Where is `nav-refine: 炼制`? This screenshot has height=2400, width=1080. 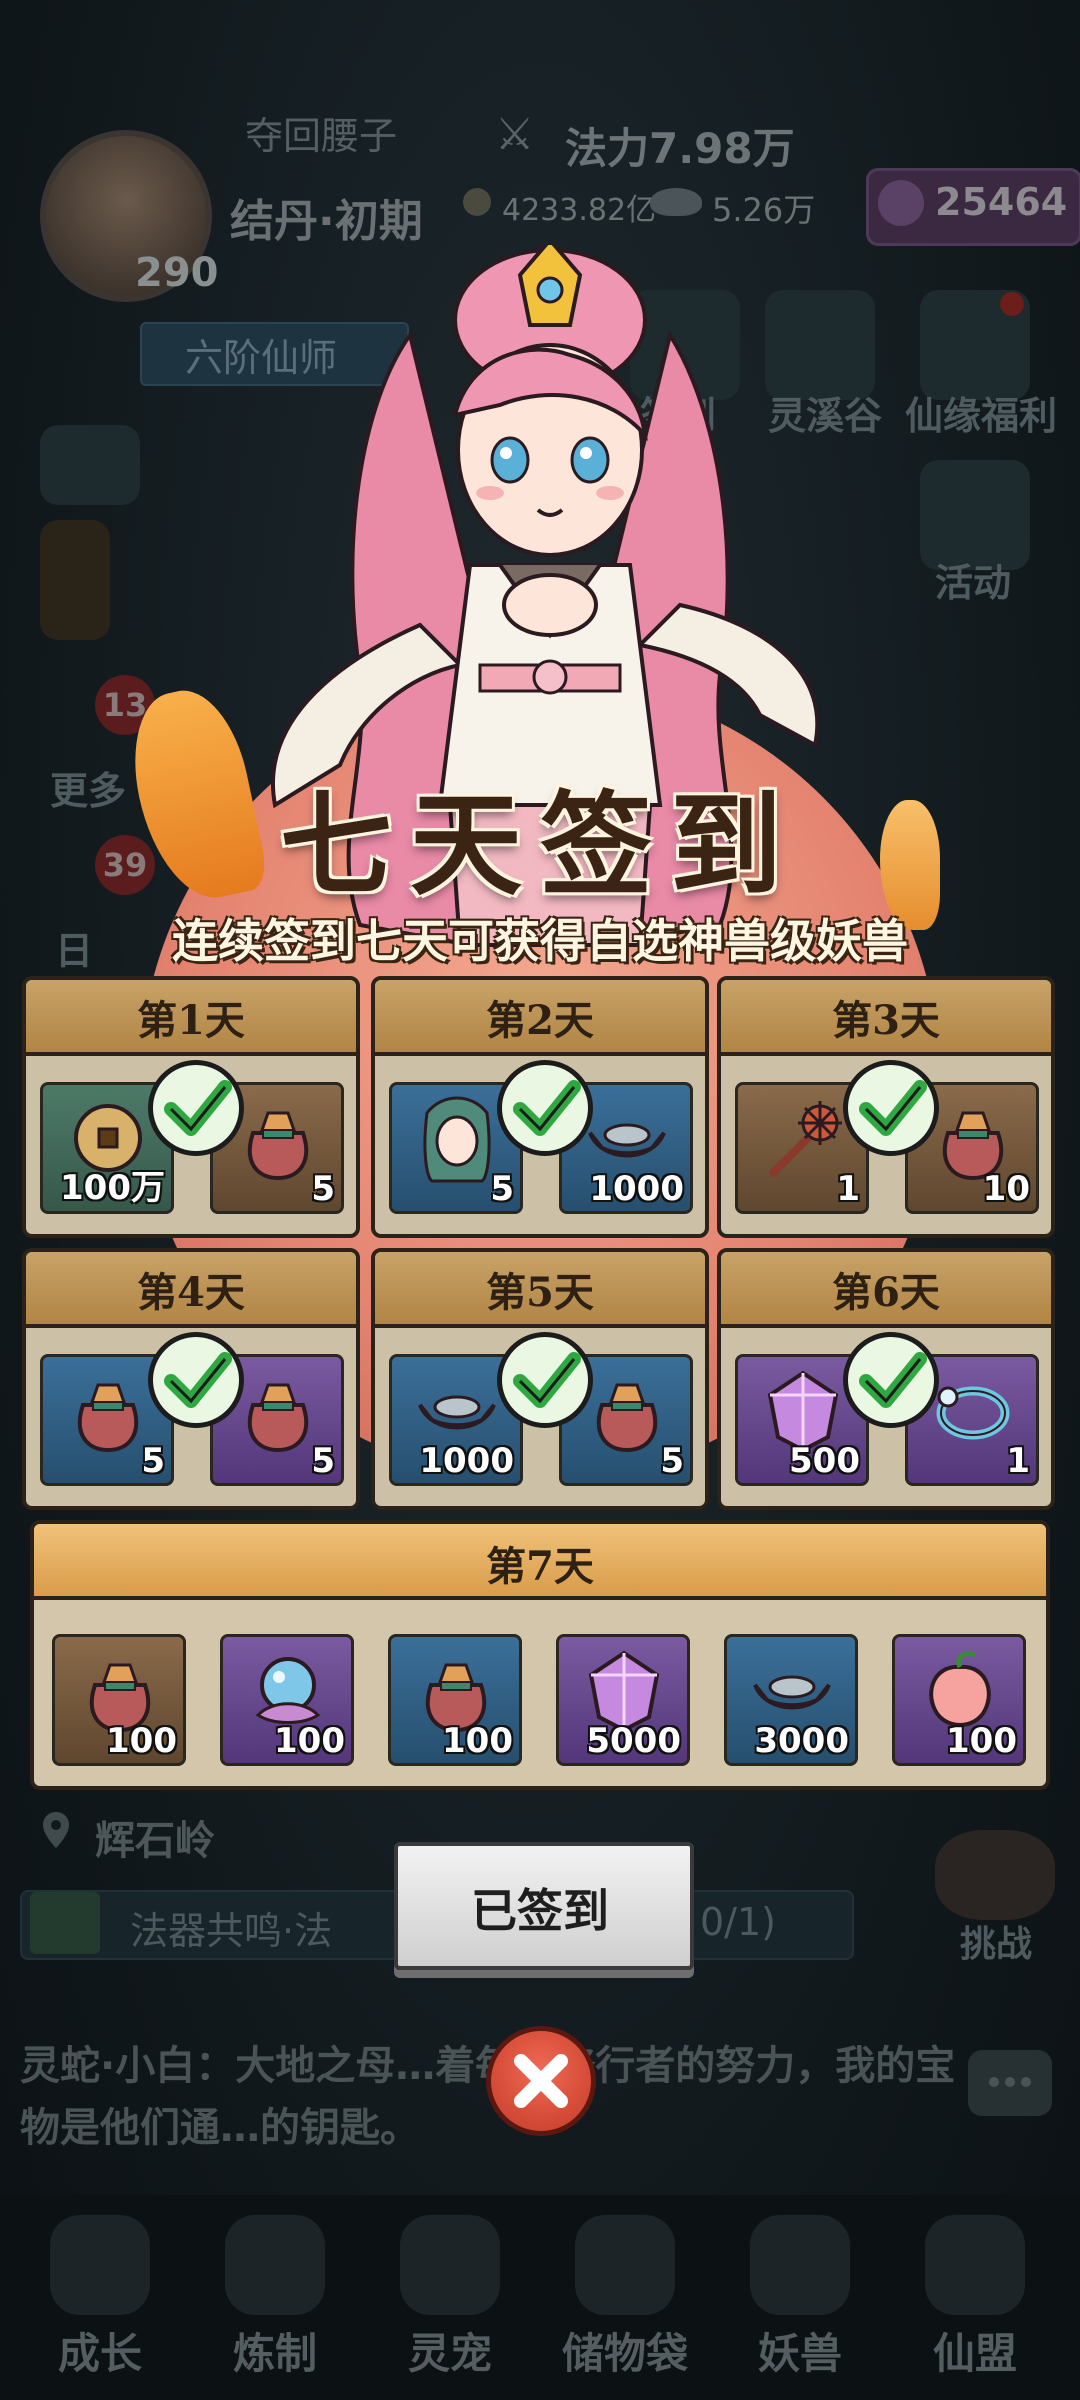 nav-refine: 炼制 is located at coordinates (275, 2300).